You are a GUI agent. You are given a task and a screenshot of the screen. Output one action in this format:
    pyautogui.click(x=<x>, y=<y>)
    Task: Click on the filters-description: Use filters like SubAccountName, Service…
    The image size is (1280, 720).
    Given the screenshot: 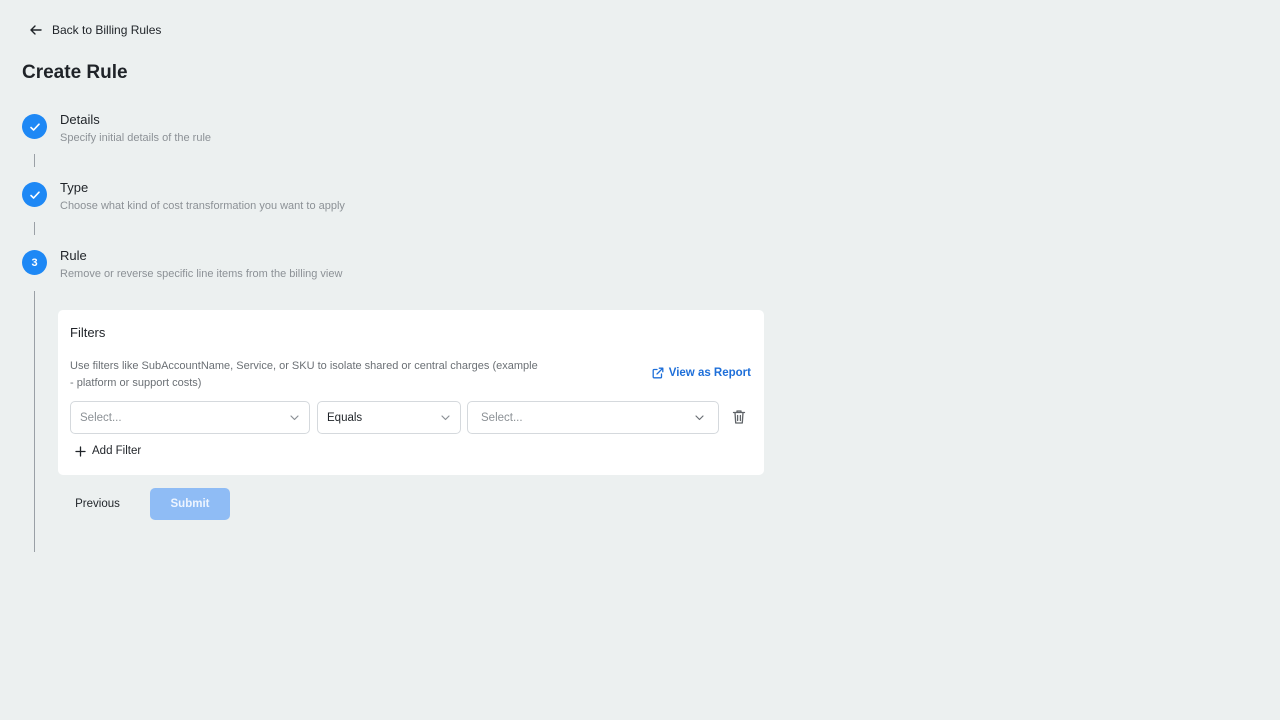 What is the action you would take?
    pyautogui.click(x=304, y=374)
    